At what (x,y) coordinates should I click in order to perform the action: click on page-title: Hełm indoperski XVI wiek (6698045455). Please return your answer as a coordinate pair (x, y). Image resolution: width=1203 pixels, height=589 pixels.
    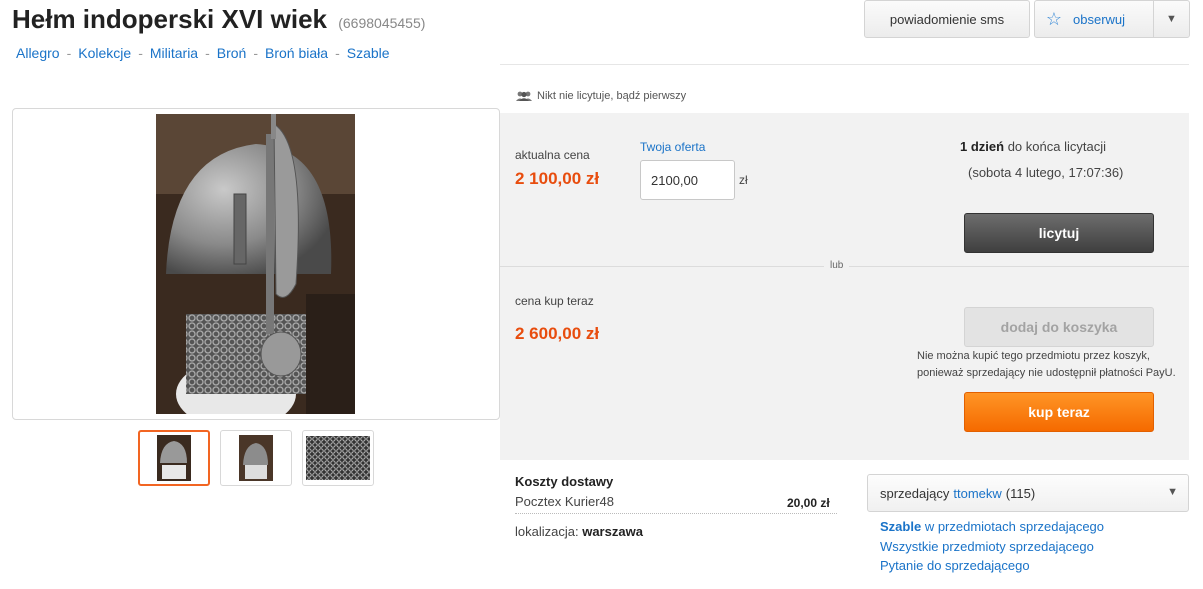
    Looking at the image, I should click on (218, 19).